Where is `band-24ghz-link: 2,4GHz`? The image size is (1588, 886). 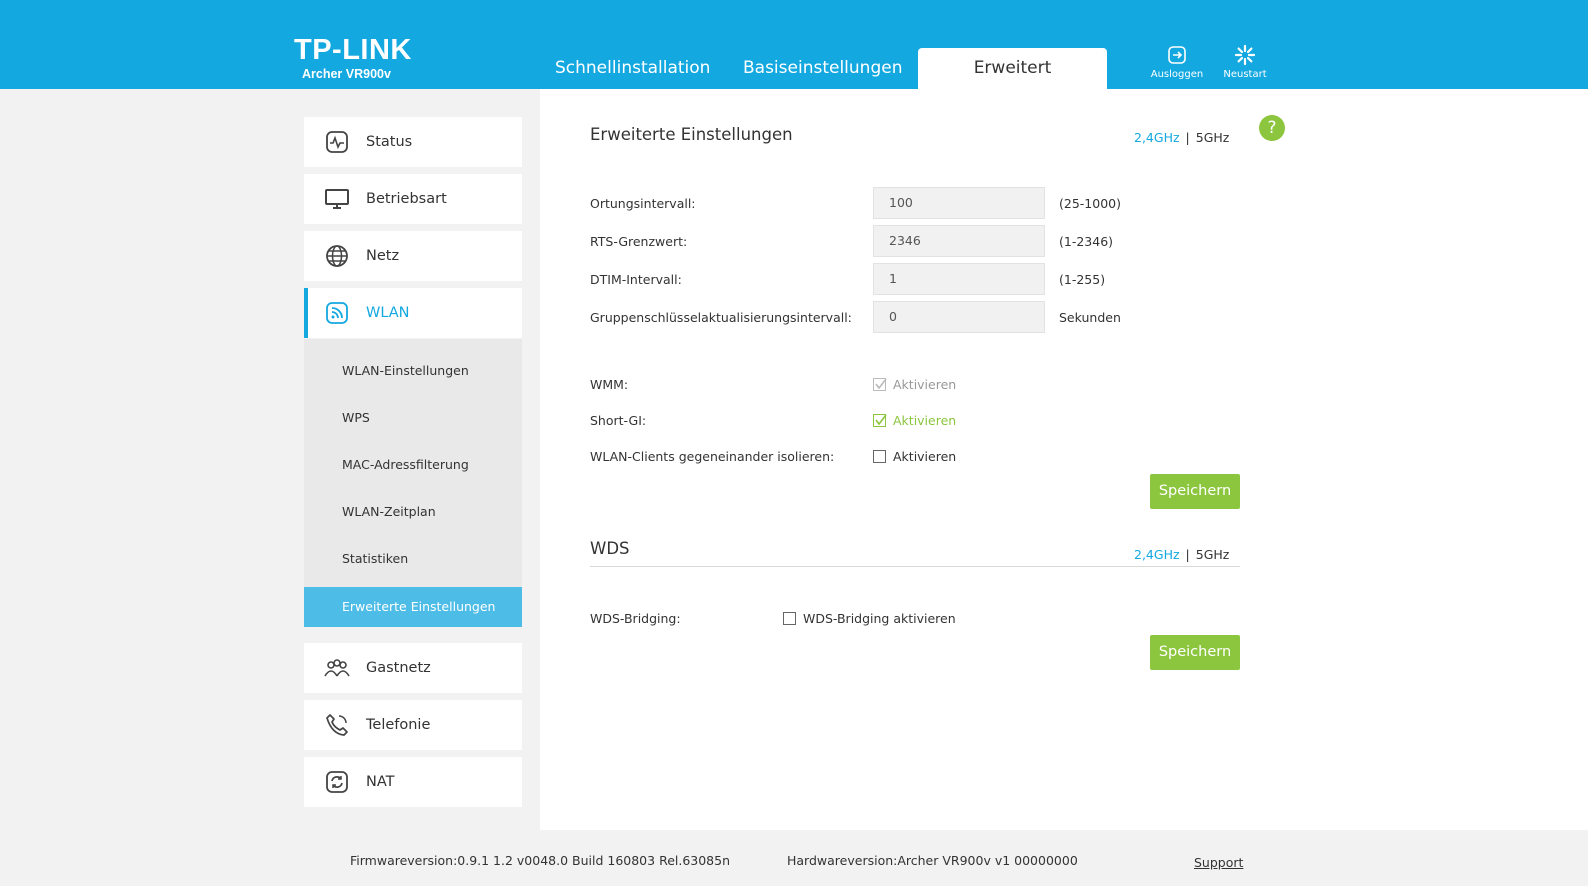 band-24ghz-link: 2,4GHz is located at coordinates (1157, 137).